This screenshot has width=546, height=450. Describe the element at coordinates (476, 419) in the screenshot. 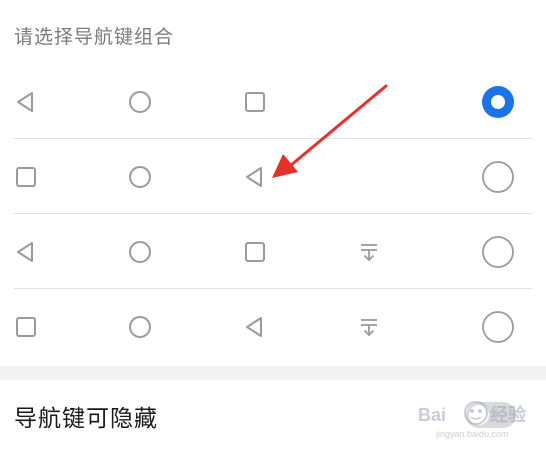

I see `baidu-watermark: Bai 经验 jingyan.baidu.com` at that location.